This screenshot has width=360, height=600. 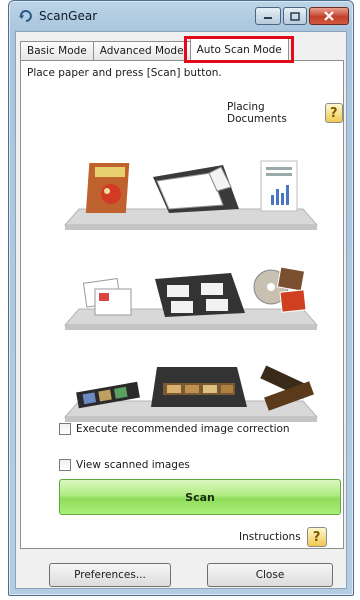 I want to click on film-scanner-icon, so click(x=199, y=387).